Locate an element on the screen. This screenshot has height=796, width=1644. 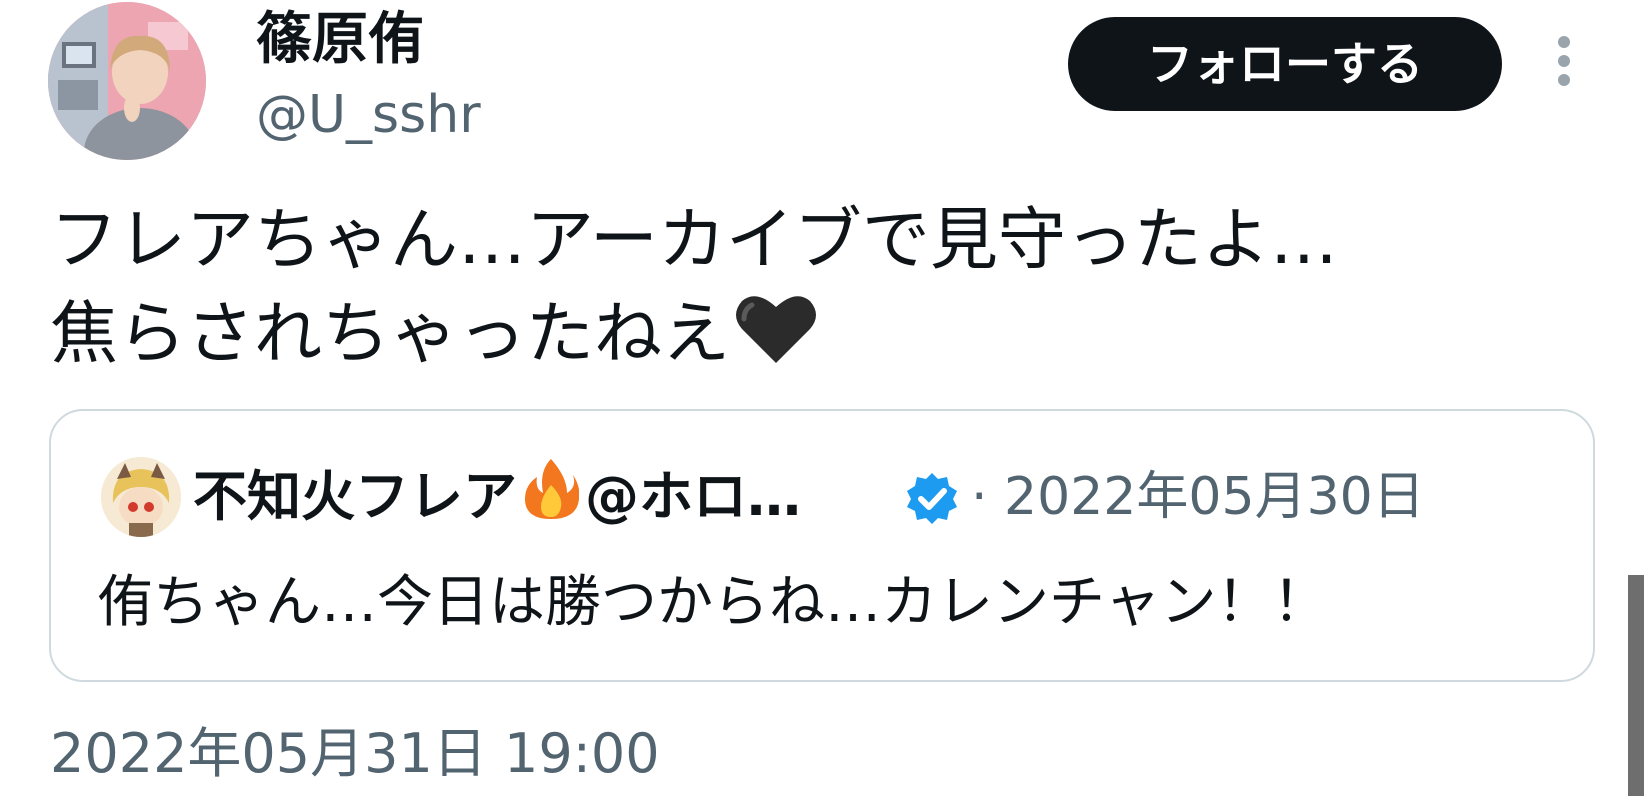
more-vertical-icon is located at coordinates (1564, 61).